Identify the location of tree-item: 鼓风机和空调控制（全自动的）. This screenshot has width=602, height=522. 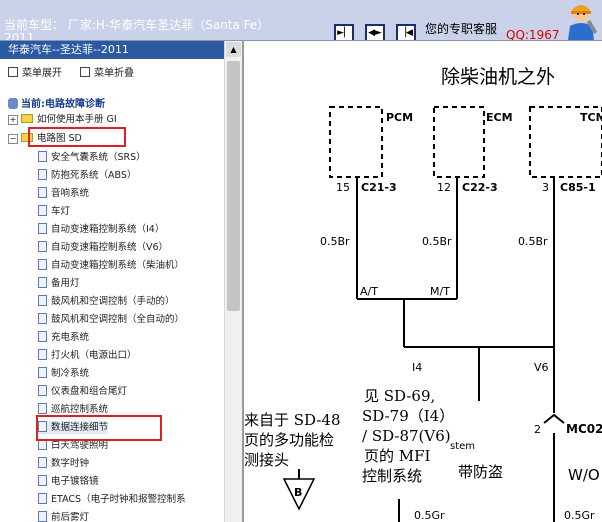
(111, 319).